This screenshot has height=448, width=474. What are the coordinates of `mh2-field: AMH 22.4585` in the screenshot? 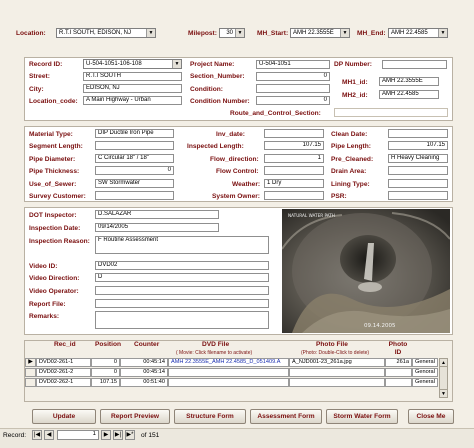 It's located at (409, 94).